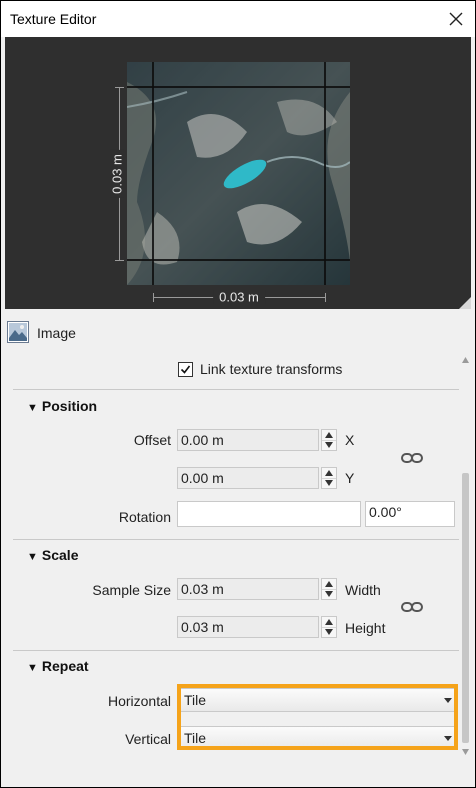 Image resolution: width=476 pixels, height=788 pixels. What do you see at coordinates (131, 590) in the screenshot?
I see `sample-size-label: Sample Size` at bounding box center [131, 590].